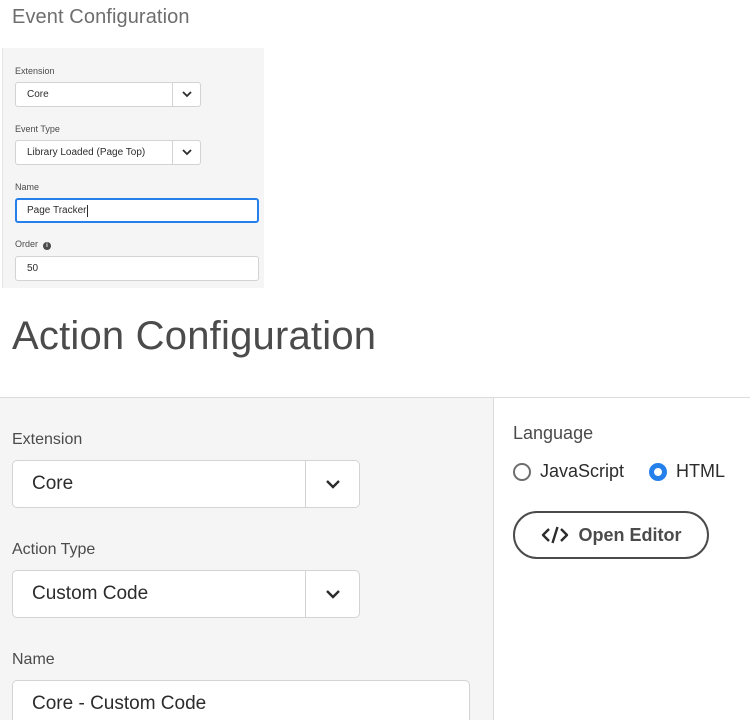 Image resolution: width=750 pixels, height=720 pixels. Describe the element at coordinates (33, 268) in the screenshot. I see `event-order-value: 50` at that location.